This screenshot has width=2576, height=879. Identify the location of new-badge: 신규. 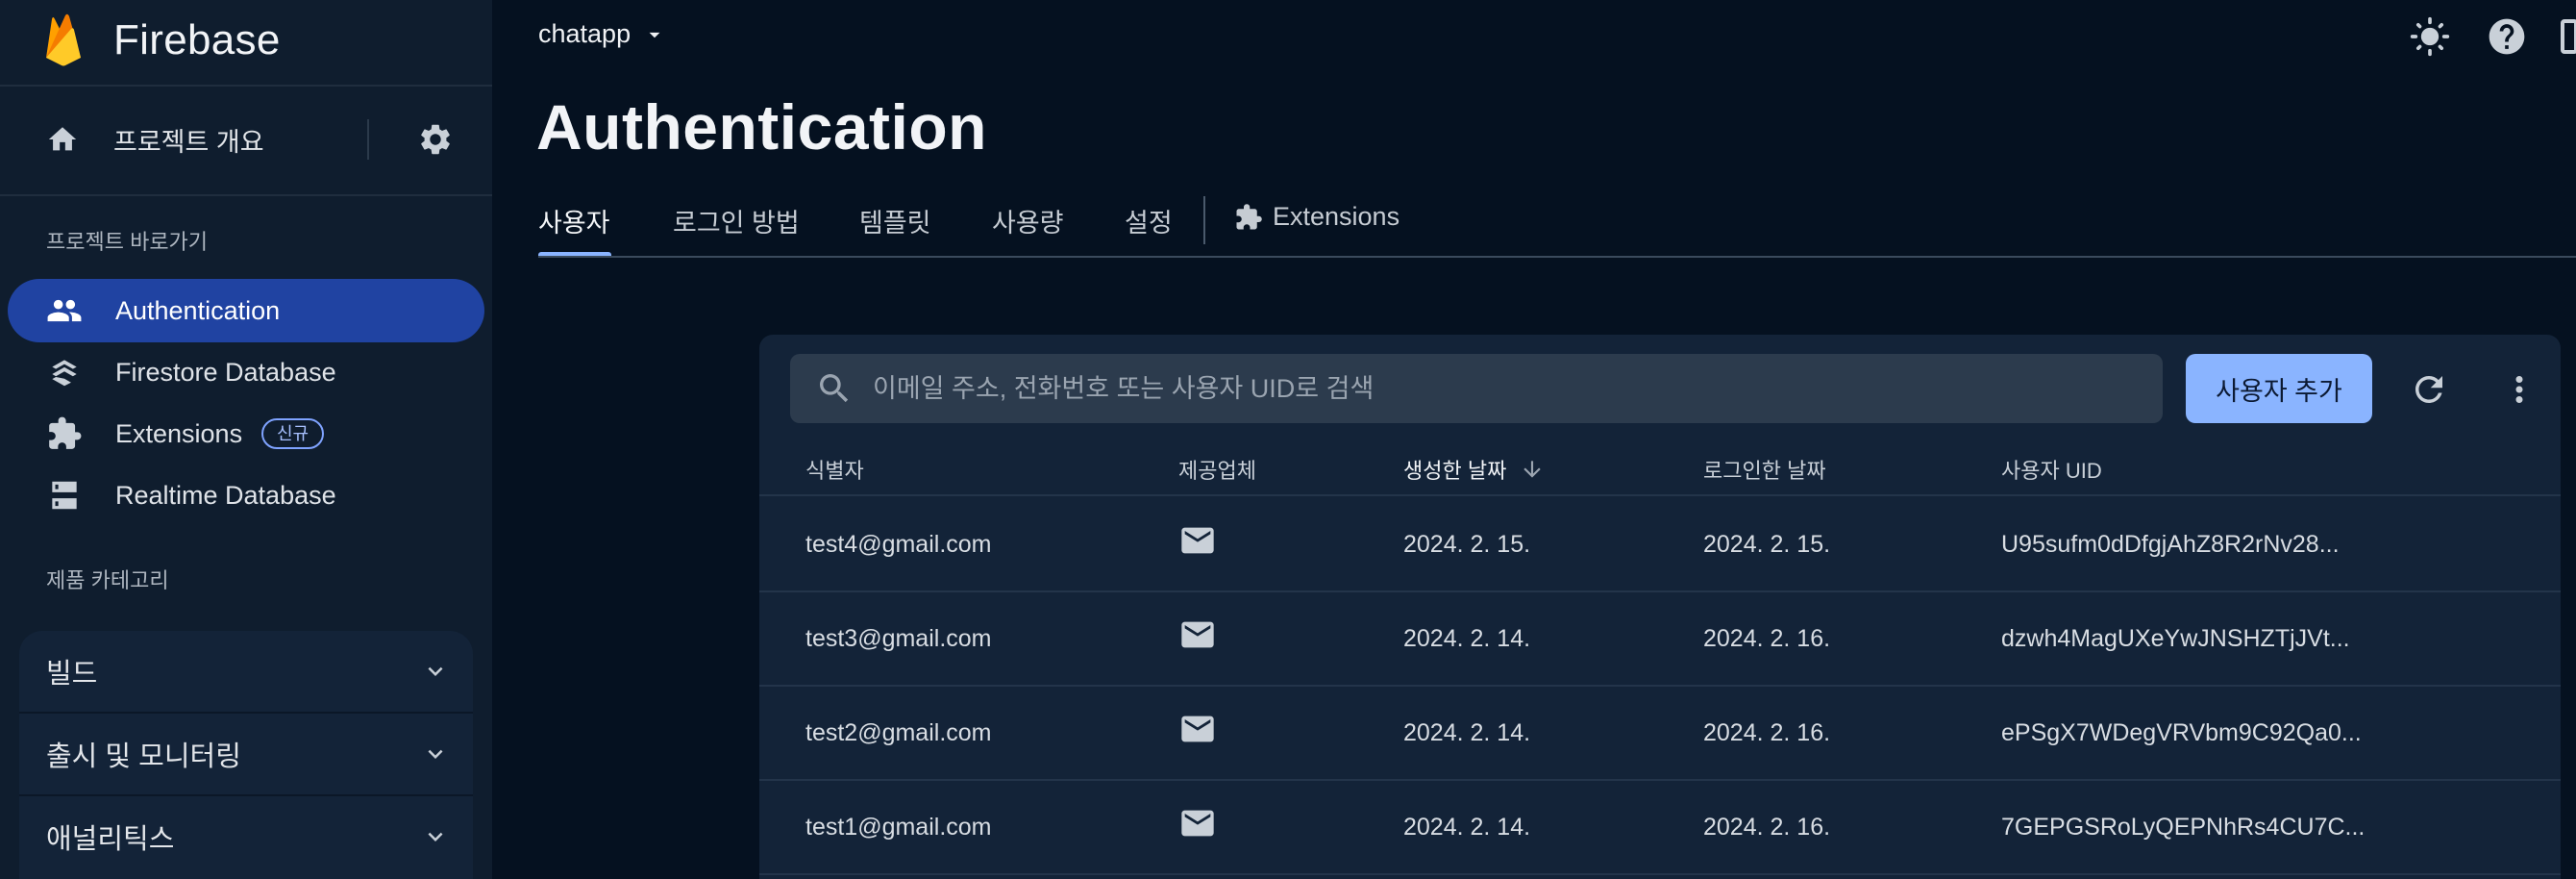
(293, 434).